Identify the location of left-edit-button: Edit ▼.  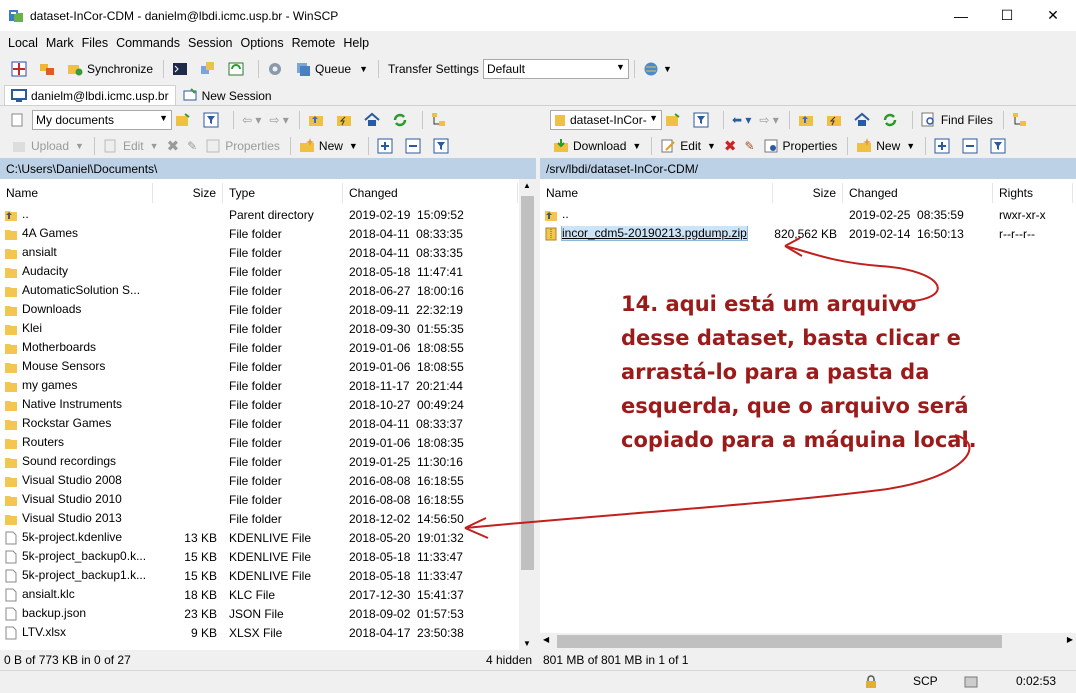
(131, 146).